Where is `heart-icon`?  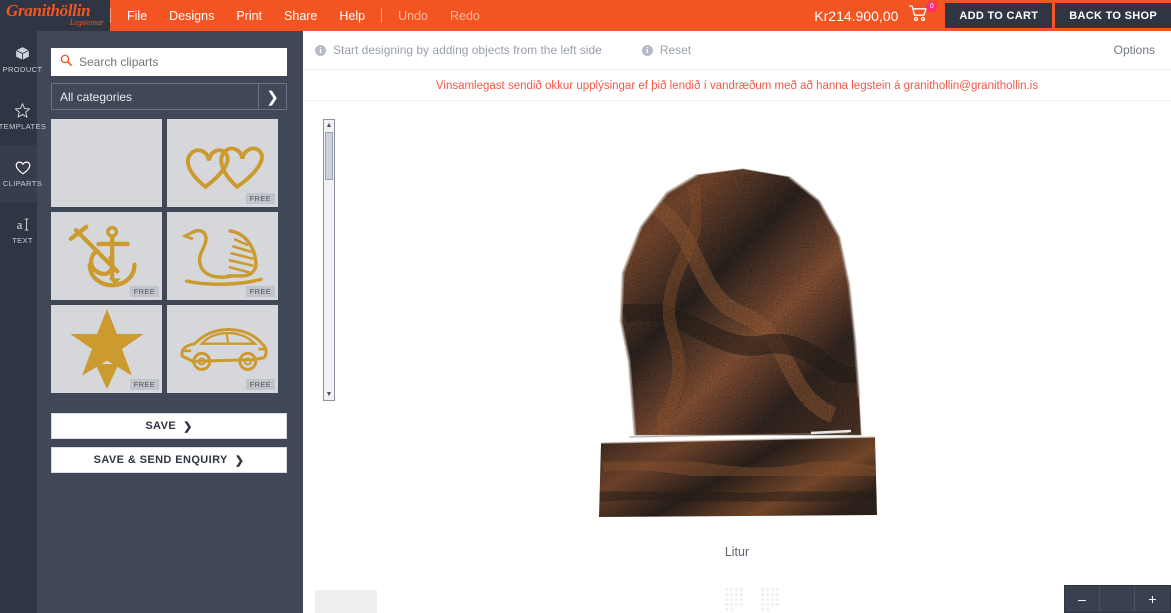
heart-icon is located at coordinates (23, 167).